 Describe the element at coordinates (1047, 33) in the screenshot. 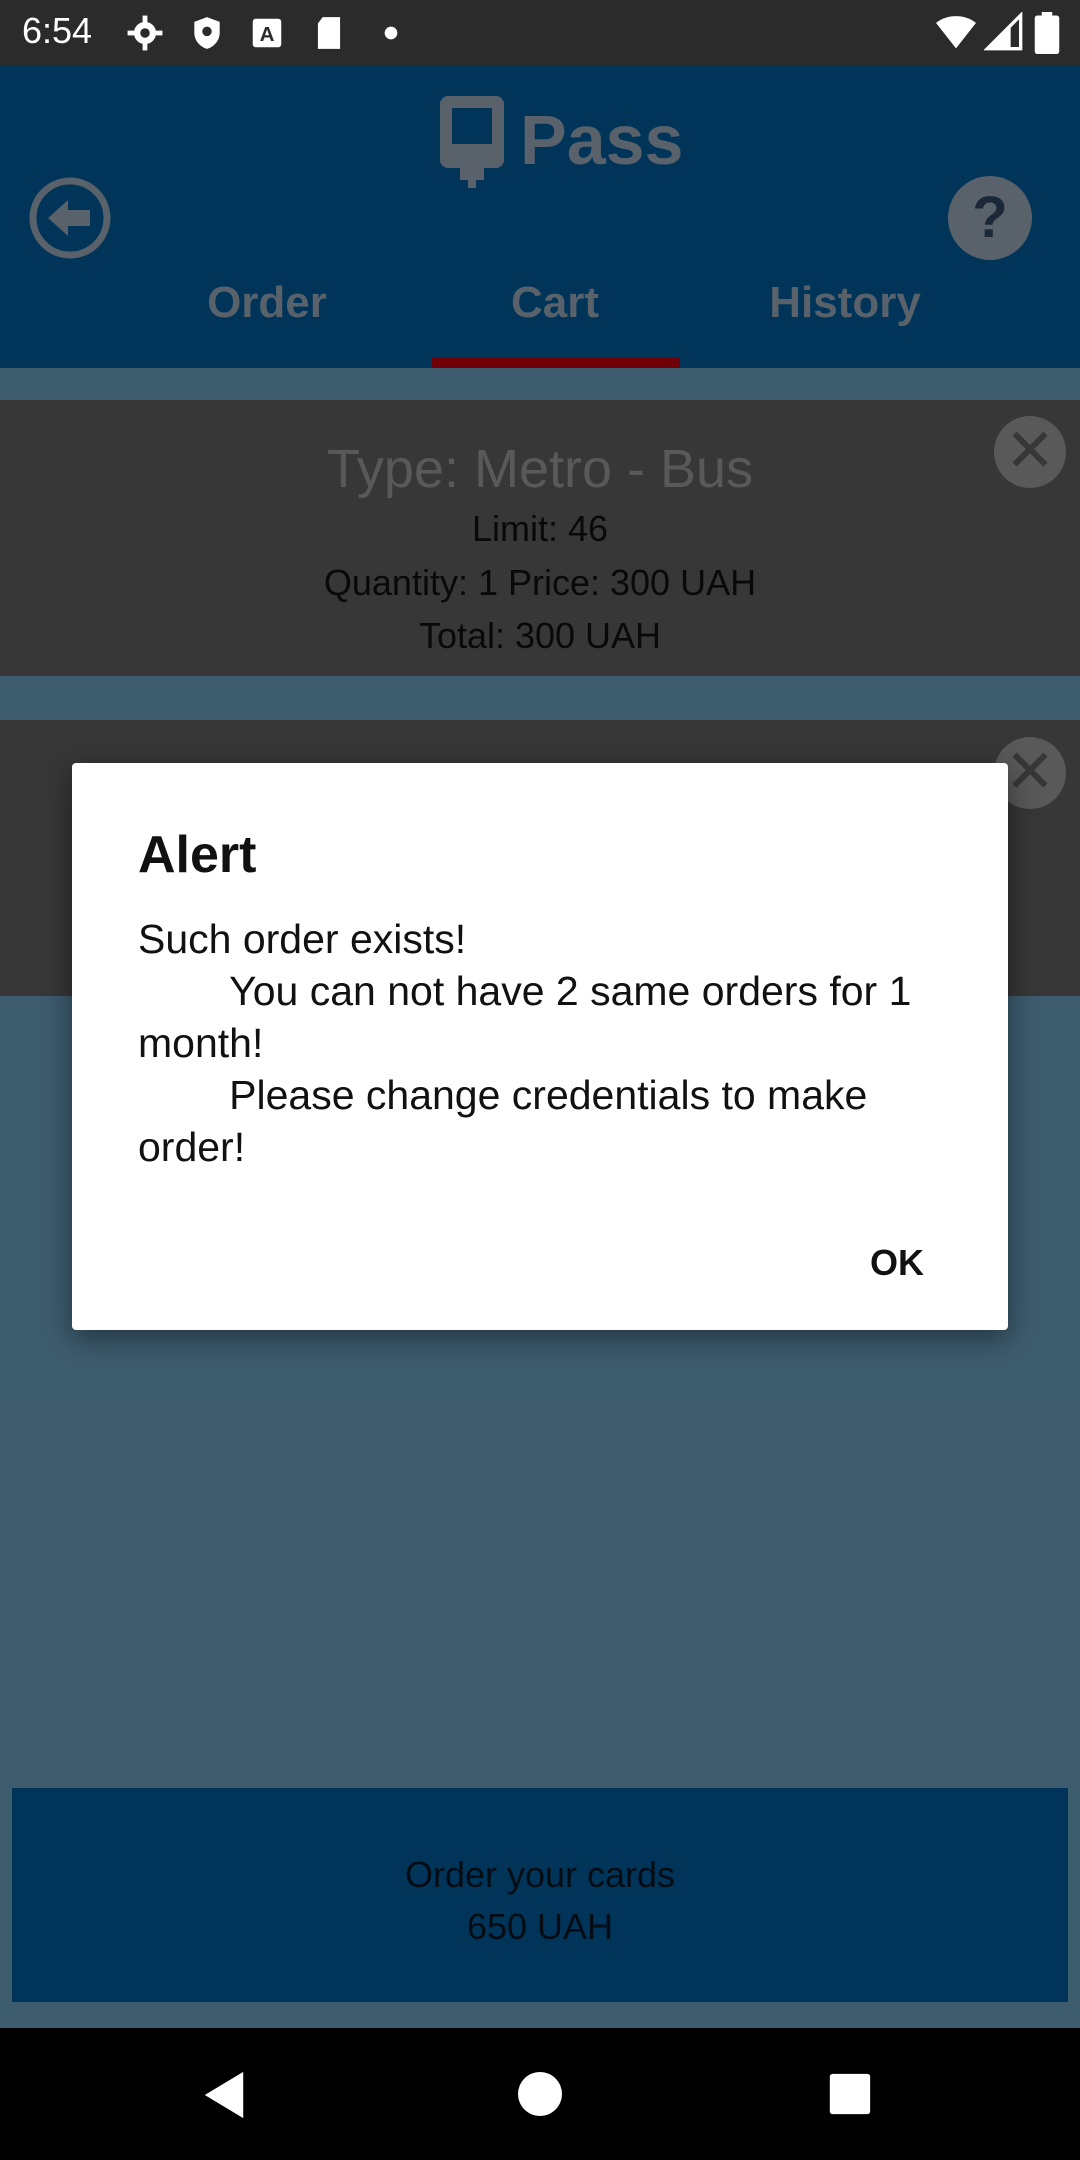

I see `battery-icon` at that location.